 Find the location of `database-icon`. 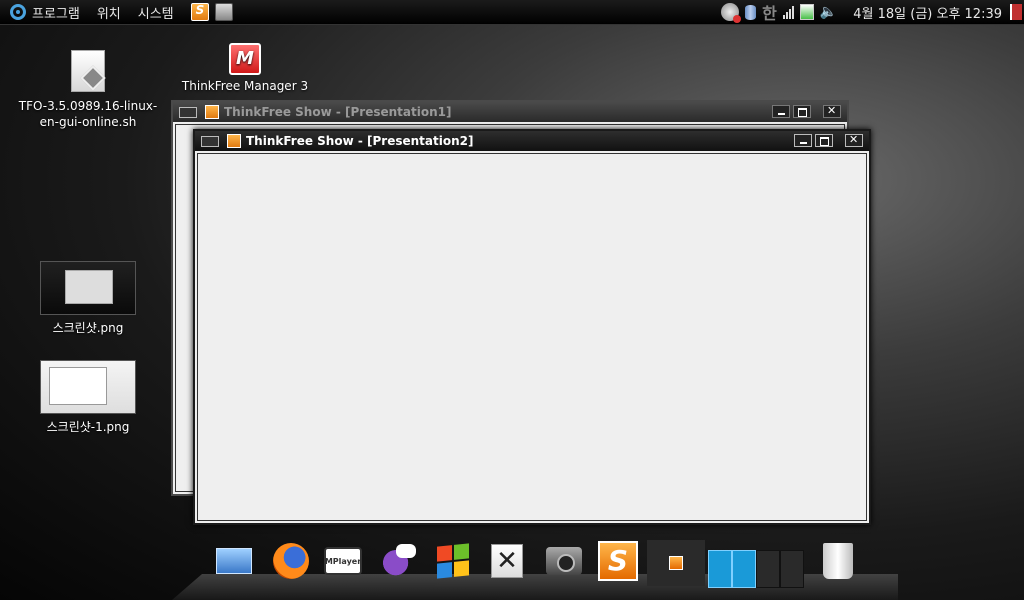

database-icon is located at coordinates (751, 12).